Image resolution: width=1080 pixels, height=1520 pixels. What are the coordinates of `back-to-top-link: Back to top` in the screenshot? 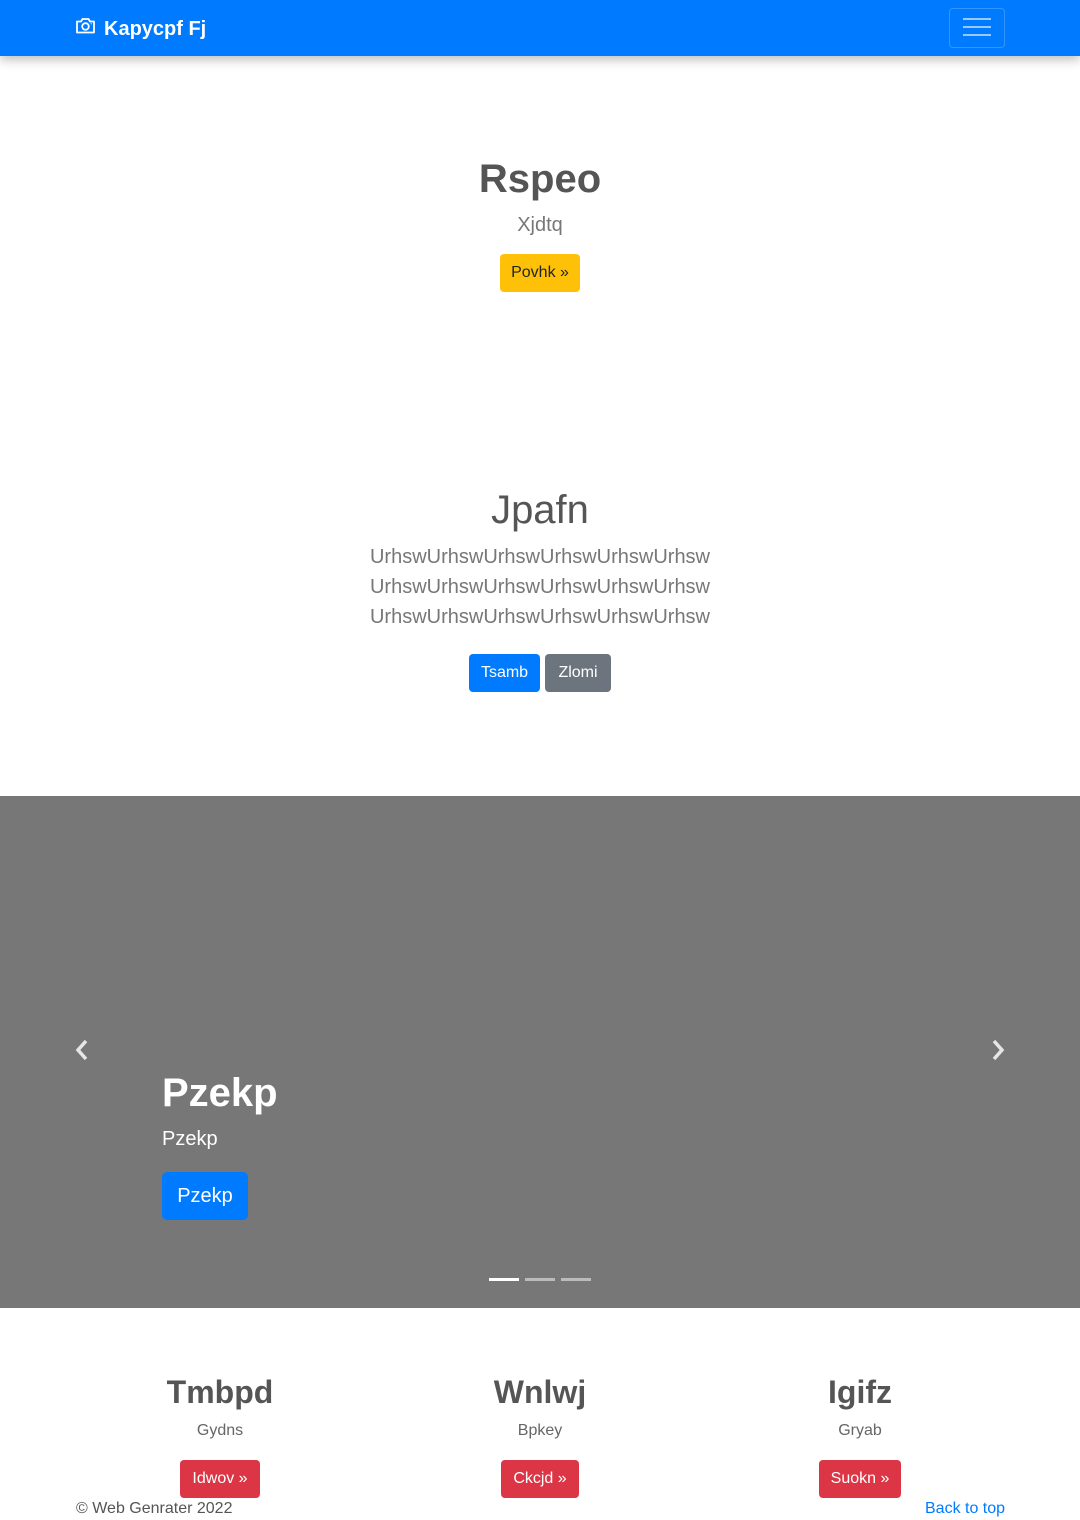 It's located at (965, 1509).